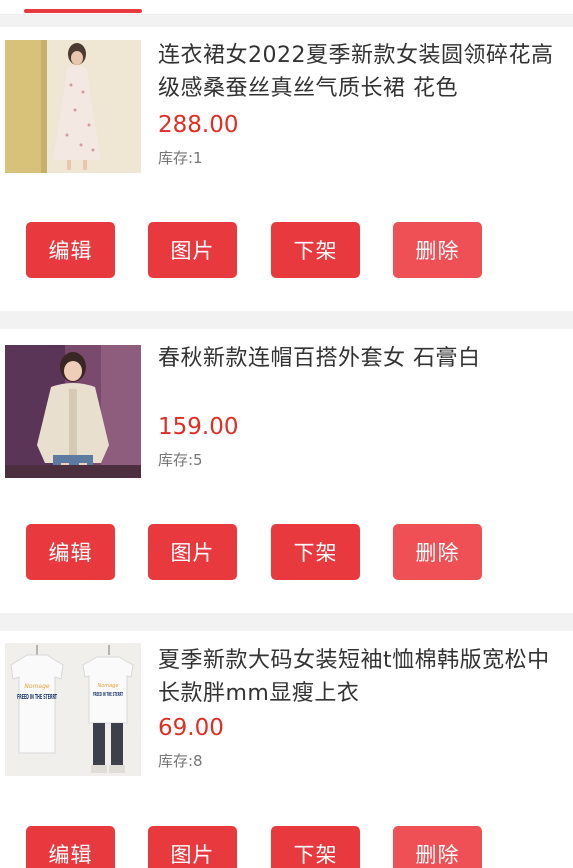 The image size is (573, 868). What do you see at coordinates (198, 125) in the screenshot?
I see `product-price: 288.00` at bounding box center [198, 125].